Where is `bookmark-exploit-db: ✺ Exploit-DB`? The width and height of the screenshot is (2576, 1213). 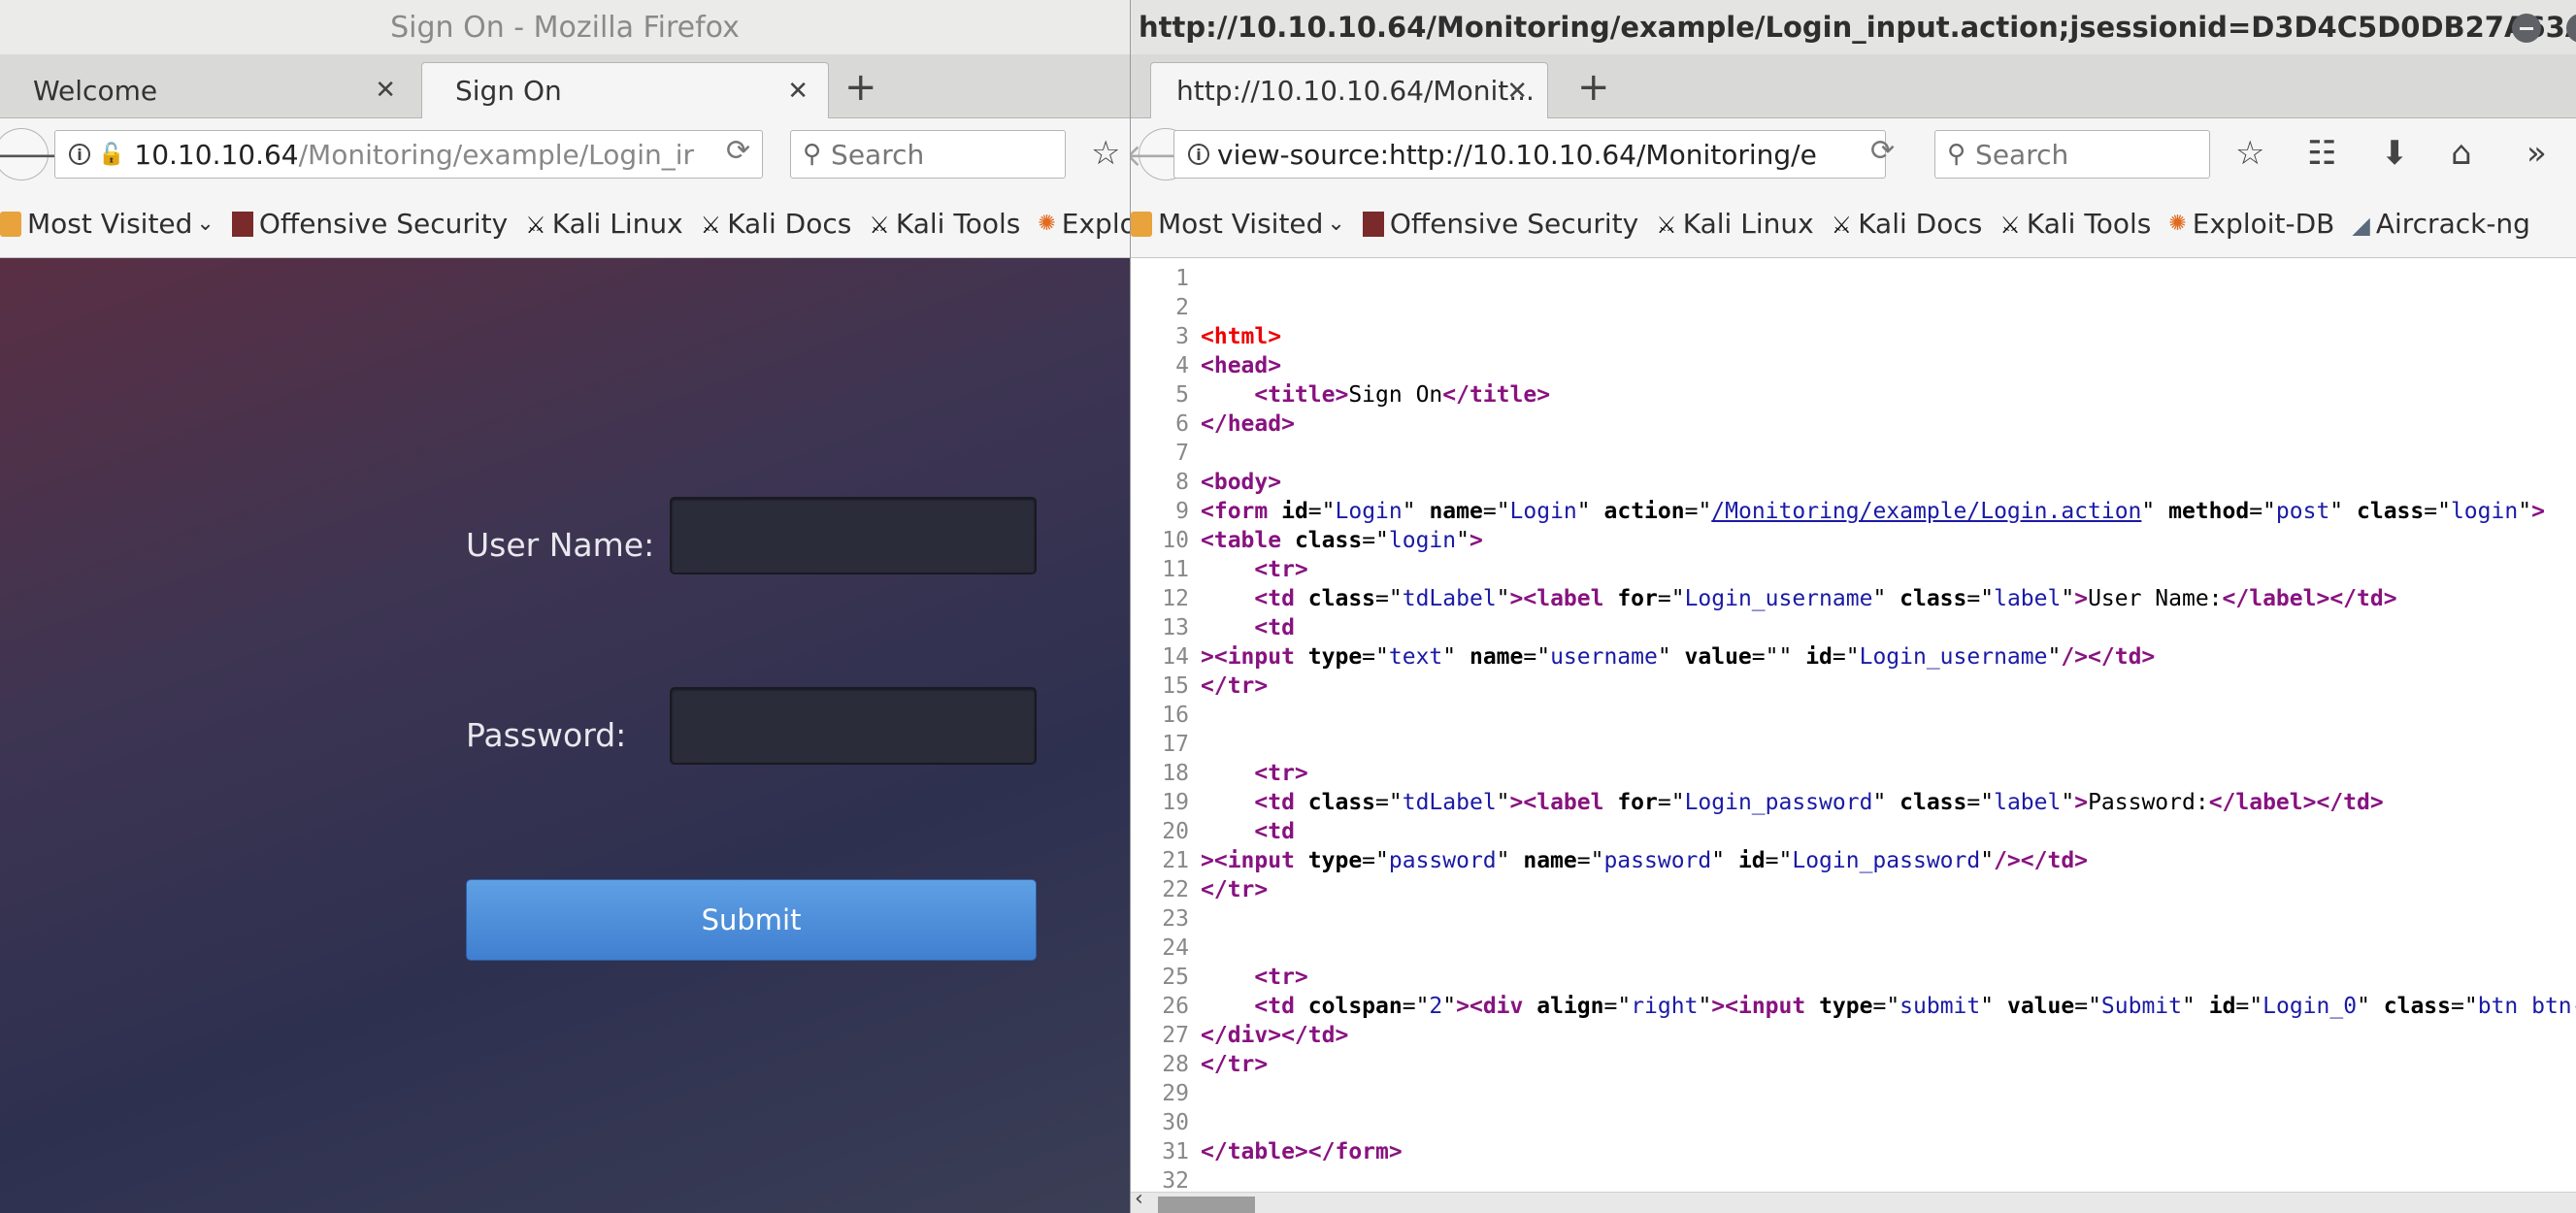
bookmark-exploit-db: ✺ Exploit-DB is located at coordinates (2251, 224).